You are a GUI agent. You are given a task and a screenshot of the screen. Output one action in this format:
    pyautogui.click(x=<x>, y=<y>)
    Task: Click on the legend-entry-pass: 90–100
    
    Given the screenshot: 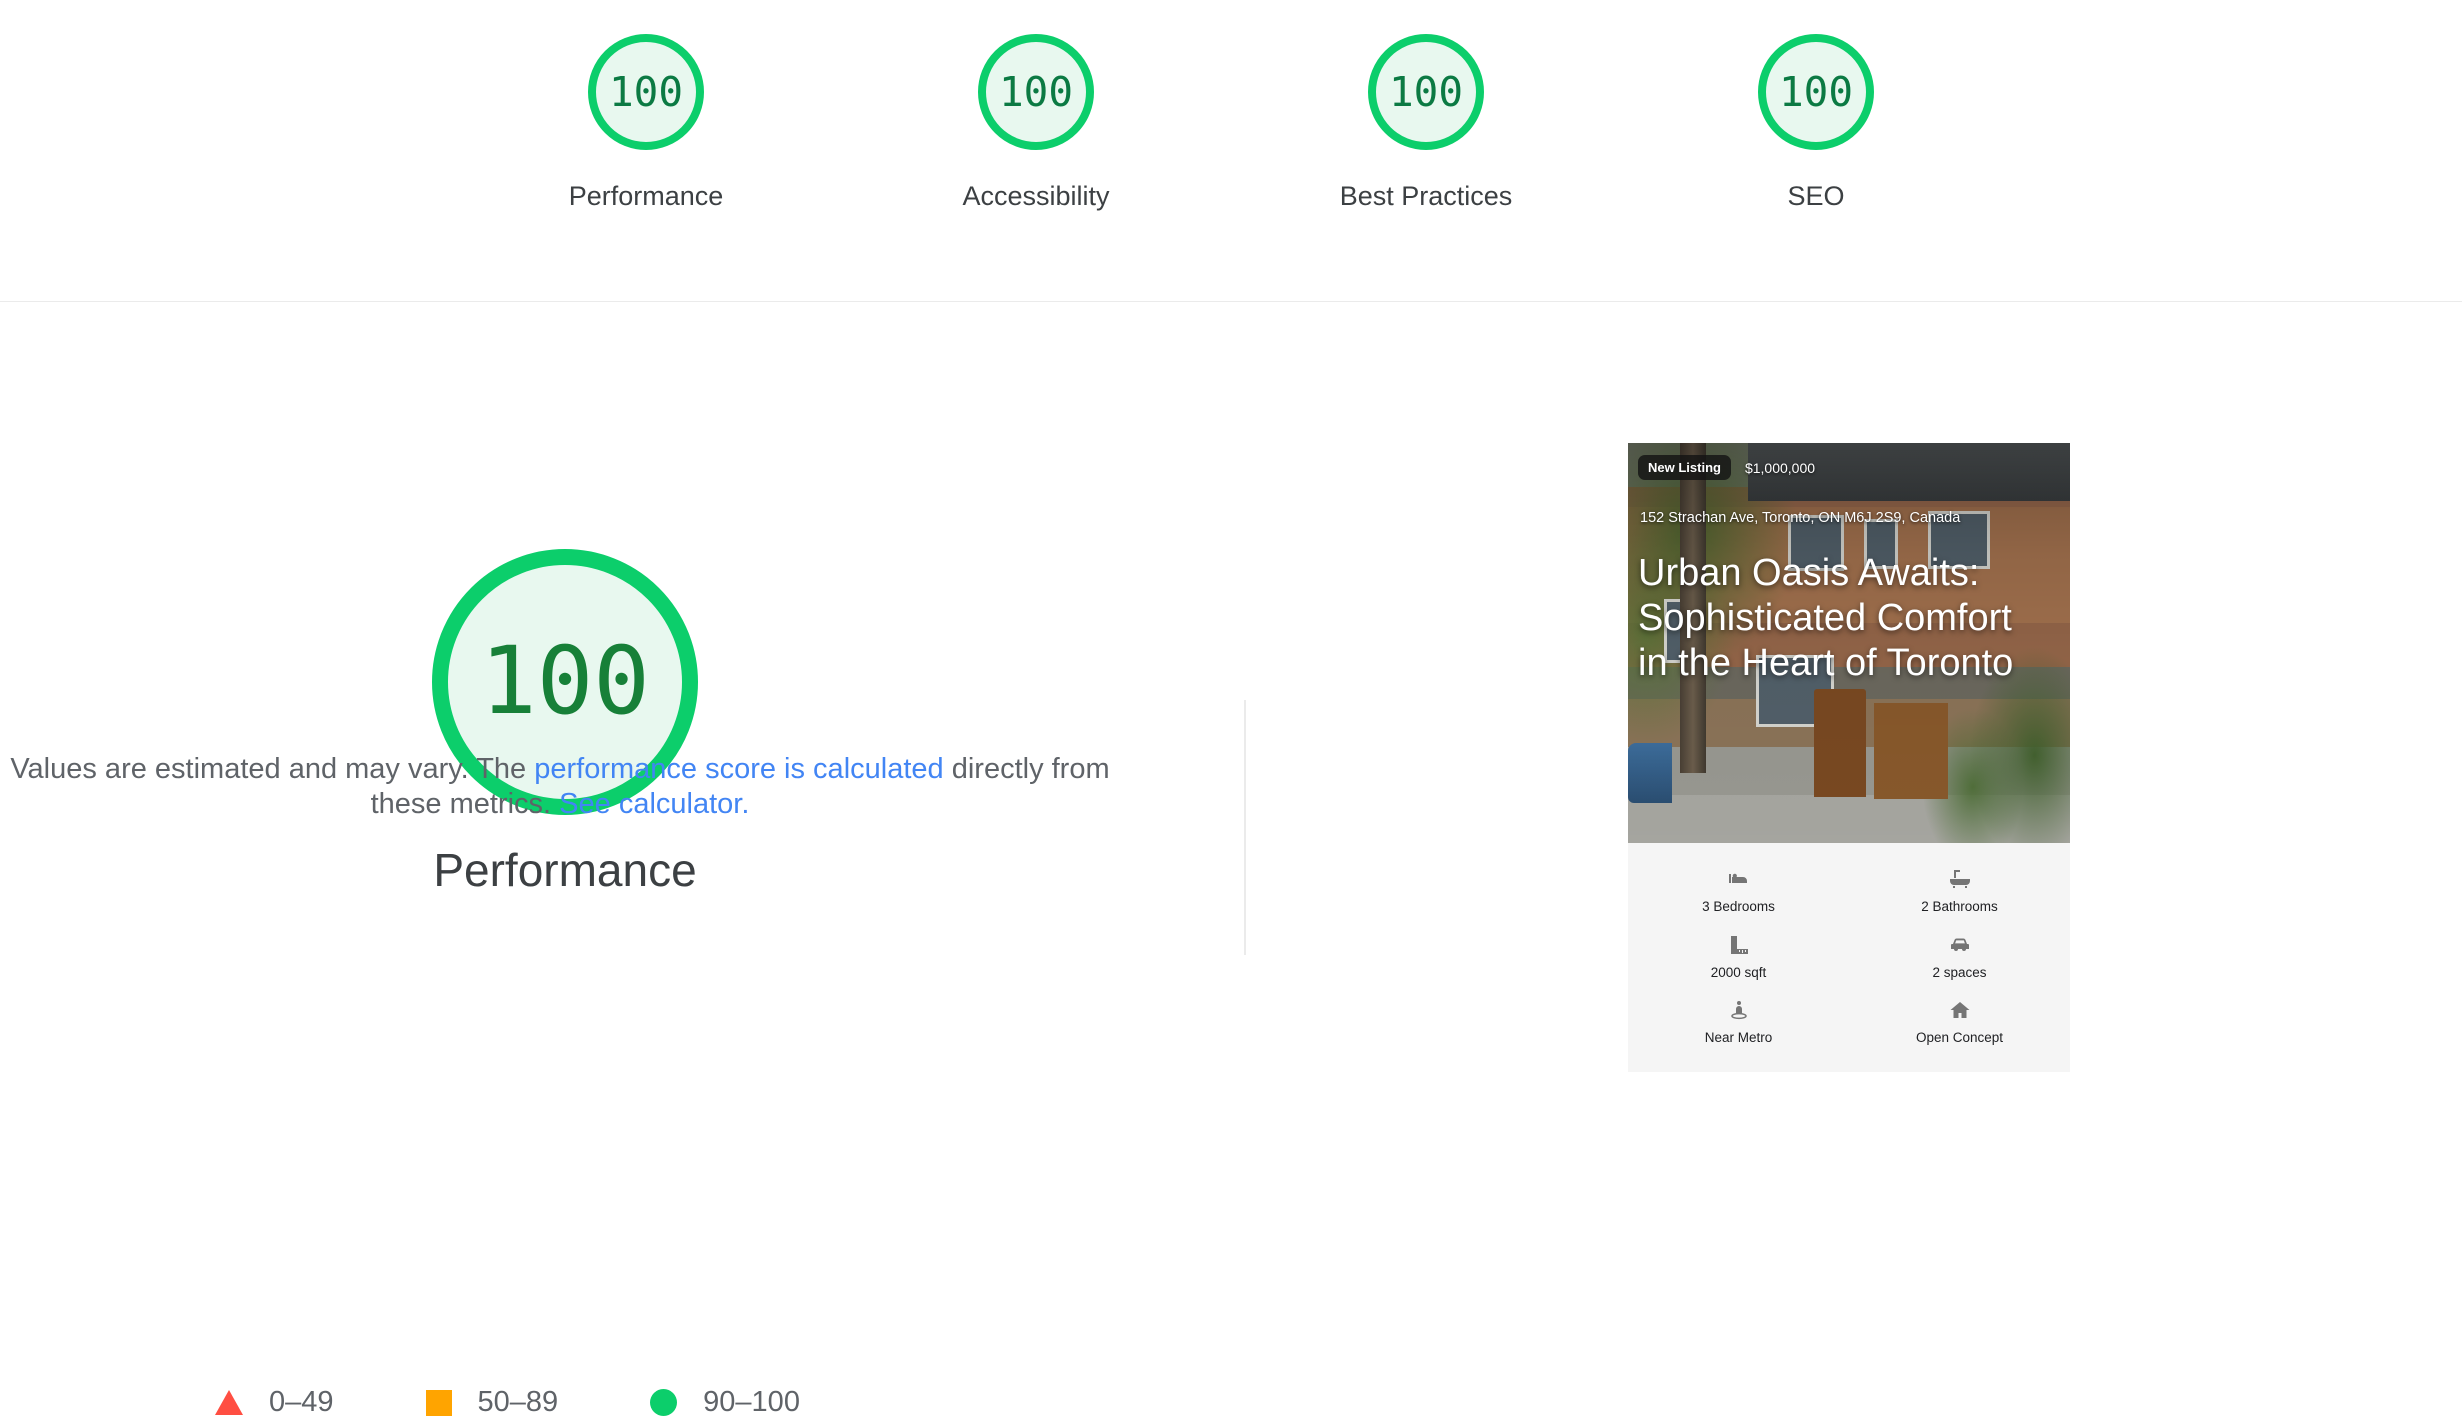 What is the action you would take?
    pyautogui.click(x=725, y=1402)
    